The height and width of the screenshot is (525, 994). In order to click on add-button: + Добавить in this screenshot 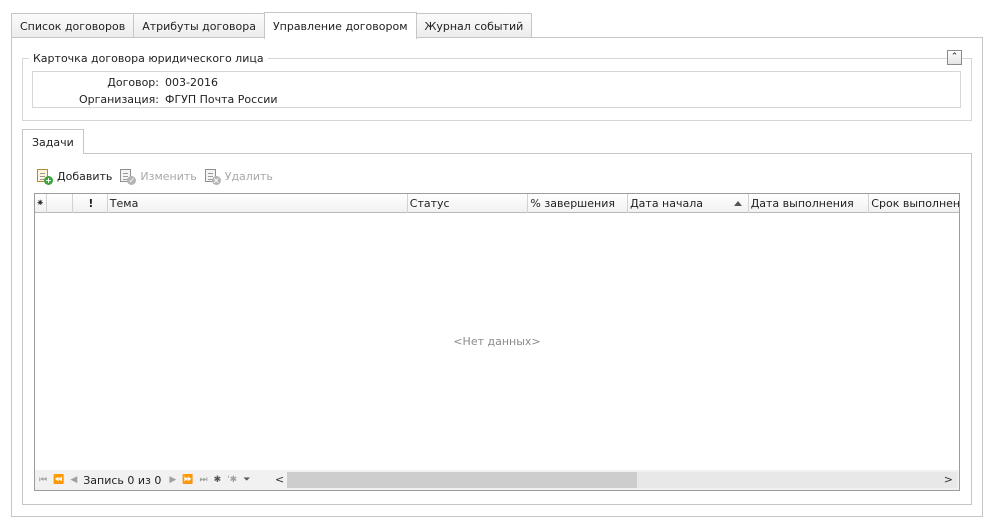, I will do `click(74, 176)`.